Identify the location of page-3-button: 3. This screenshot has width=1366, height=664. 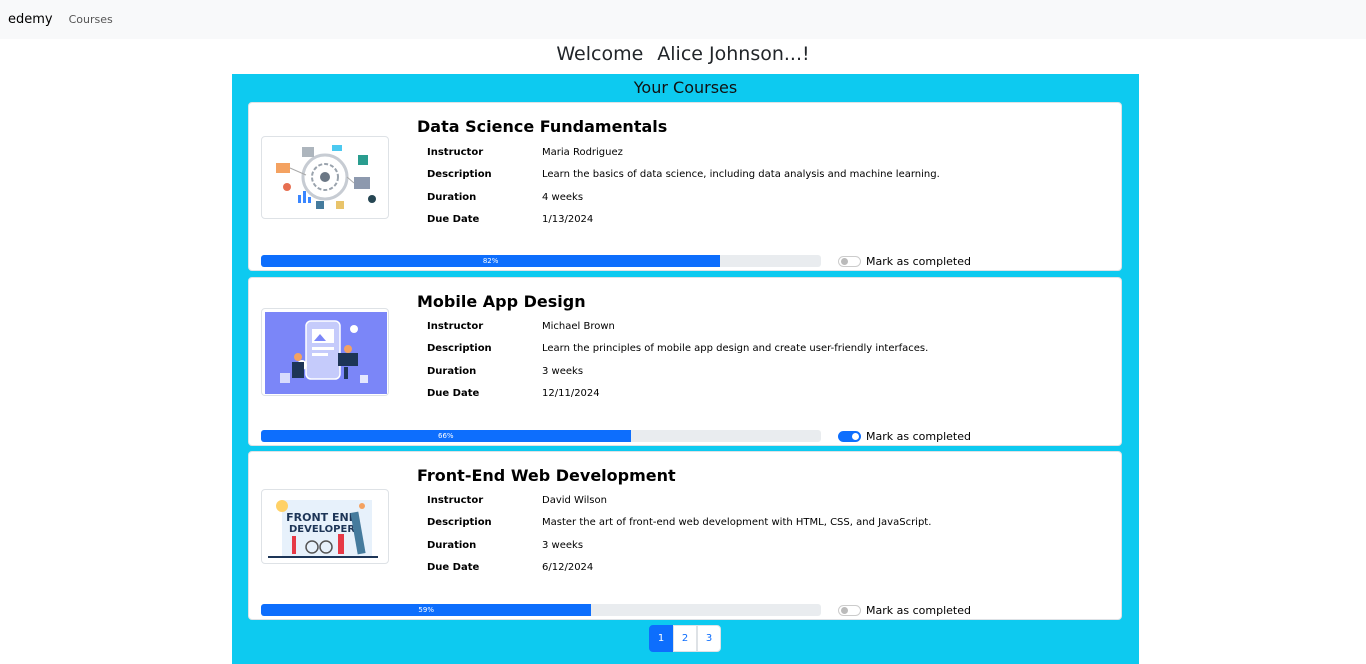
(709, 638).